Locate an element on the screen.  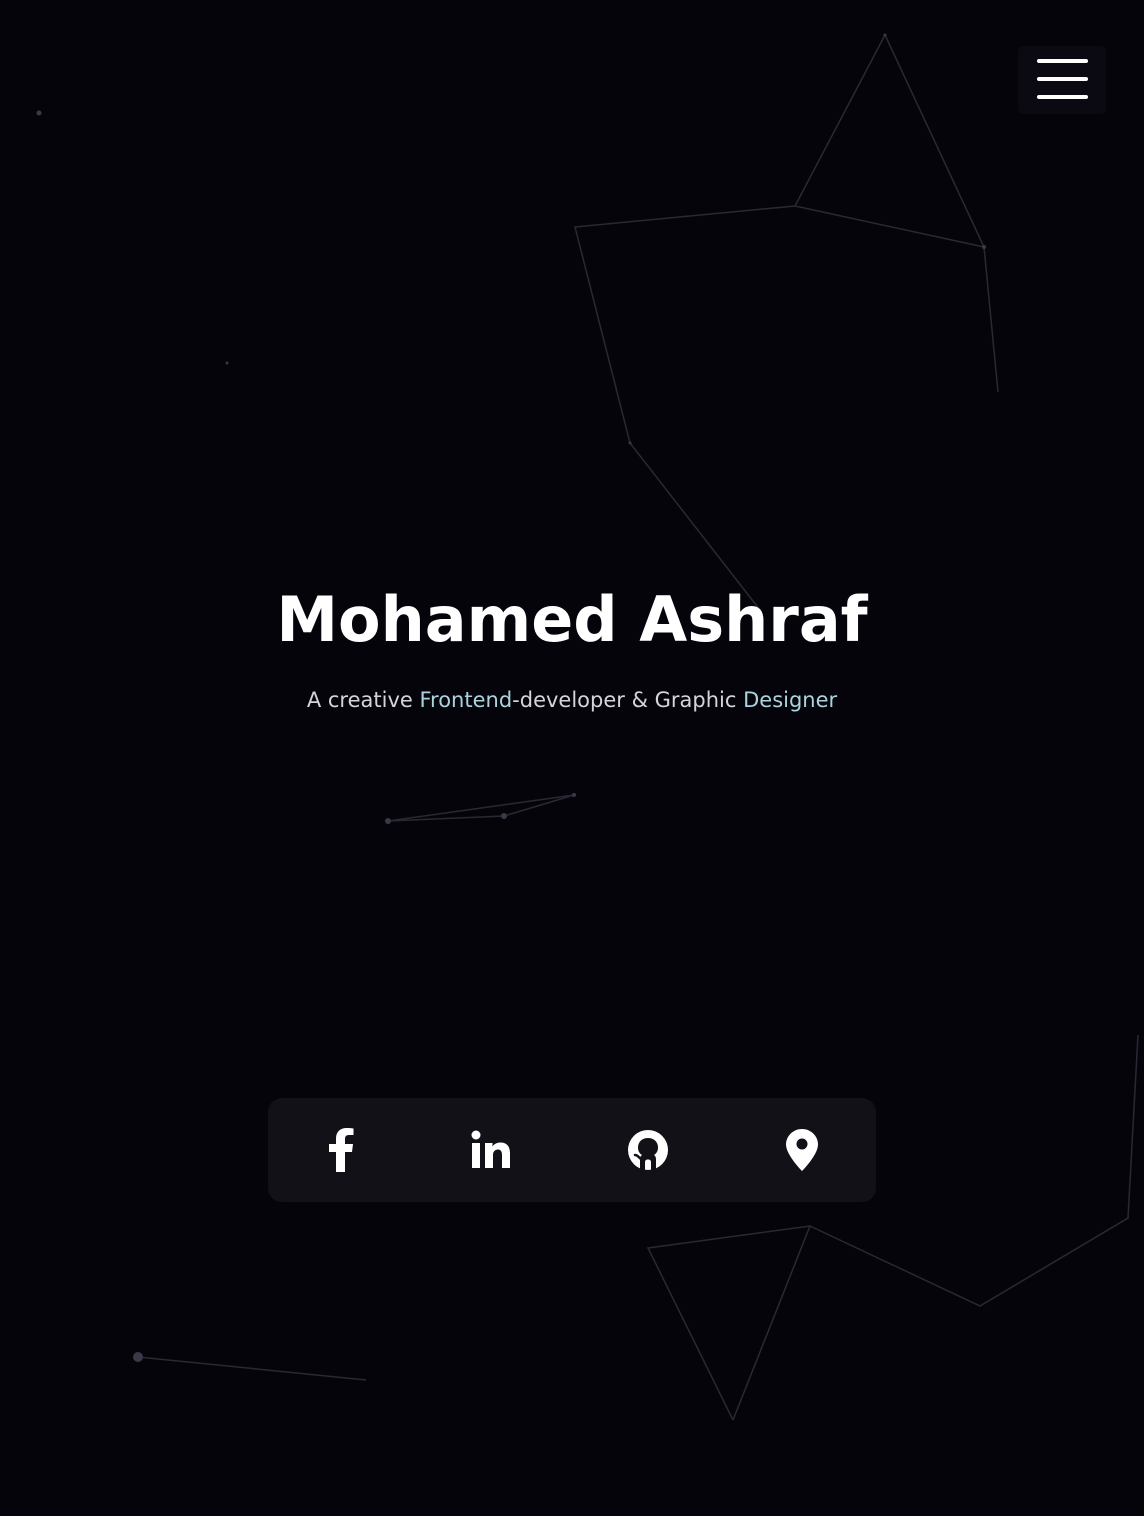
location-pin-icon is located at coordinates (802, 1150).